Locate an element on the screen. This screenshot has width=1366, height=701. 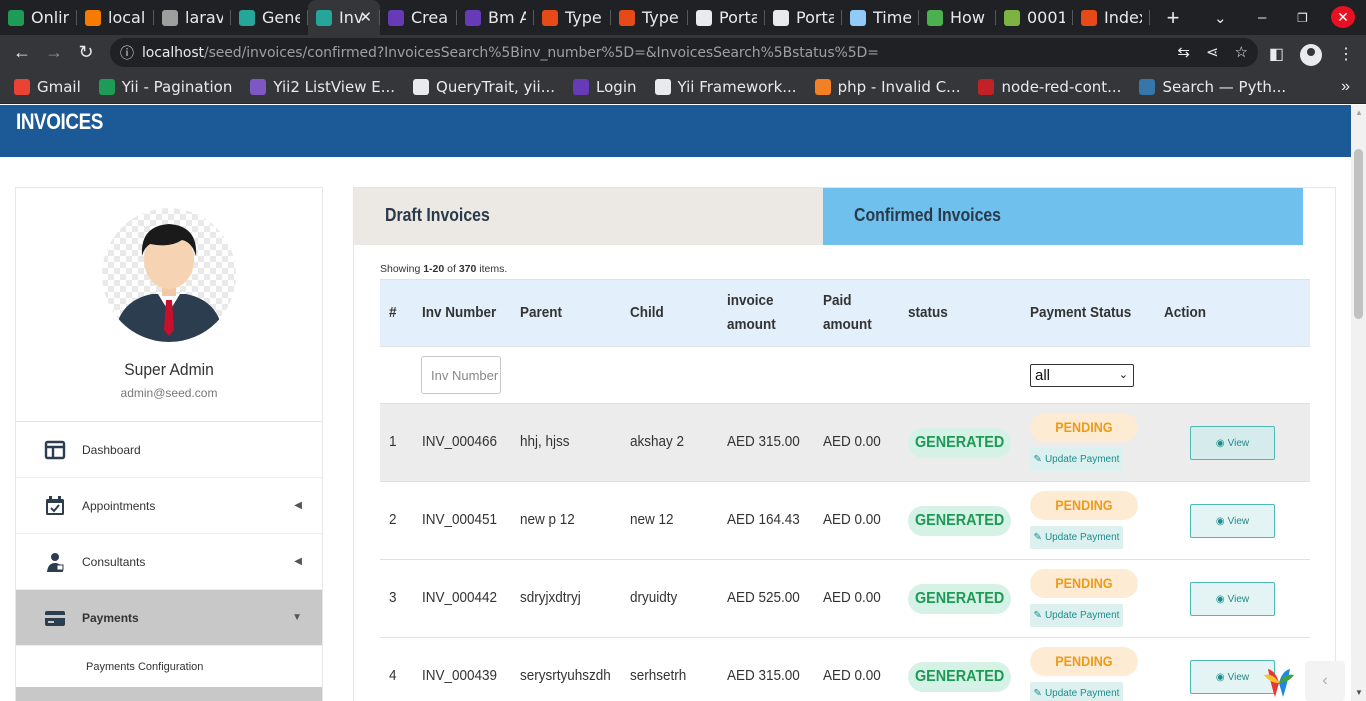
bookmark-item: Yii - Pagination is located at coordinates (165, 87).